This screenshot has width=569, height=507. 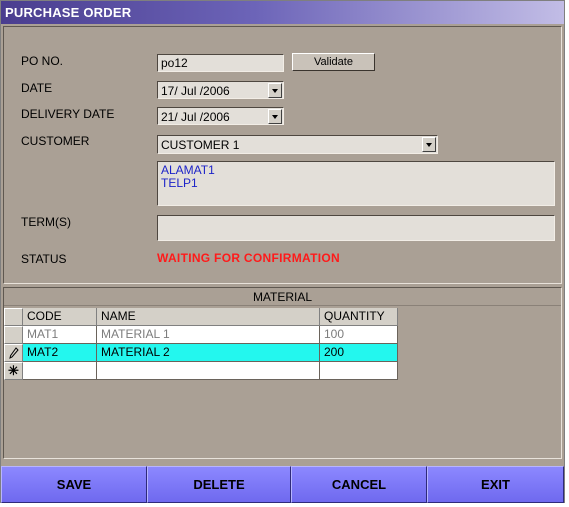 What do you see at coordinates (220, 63) in the screenshot?
I see `po-no-field: po12` at bounding box center [220, 63].